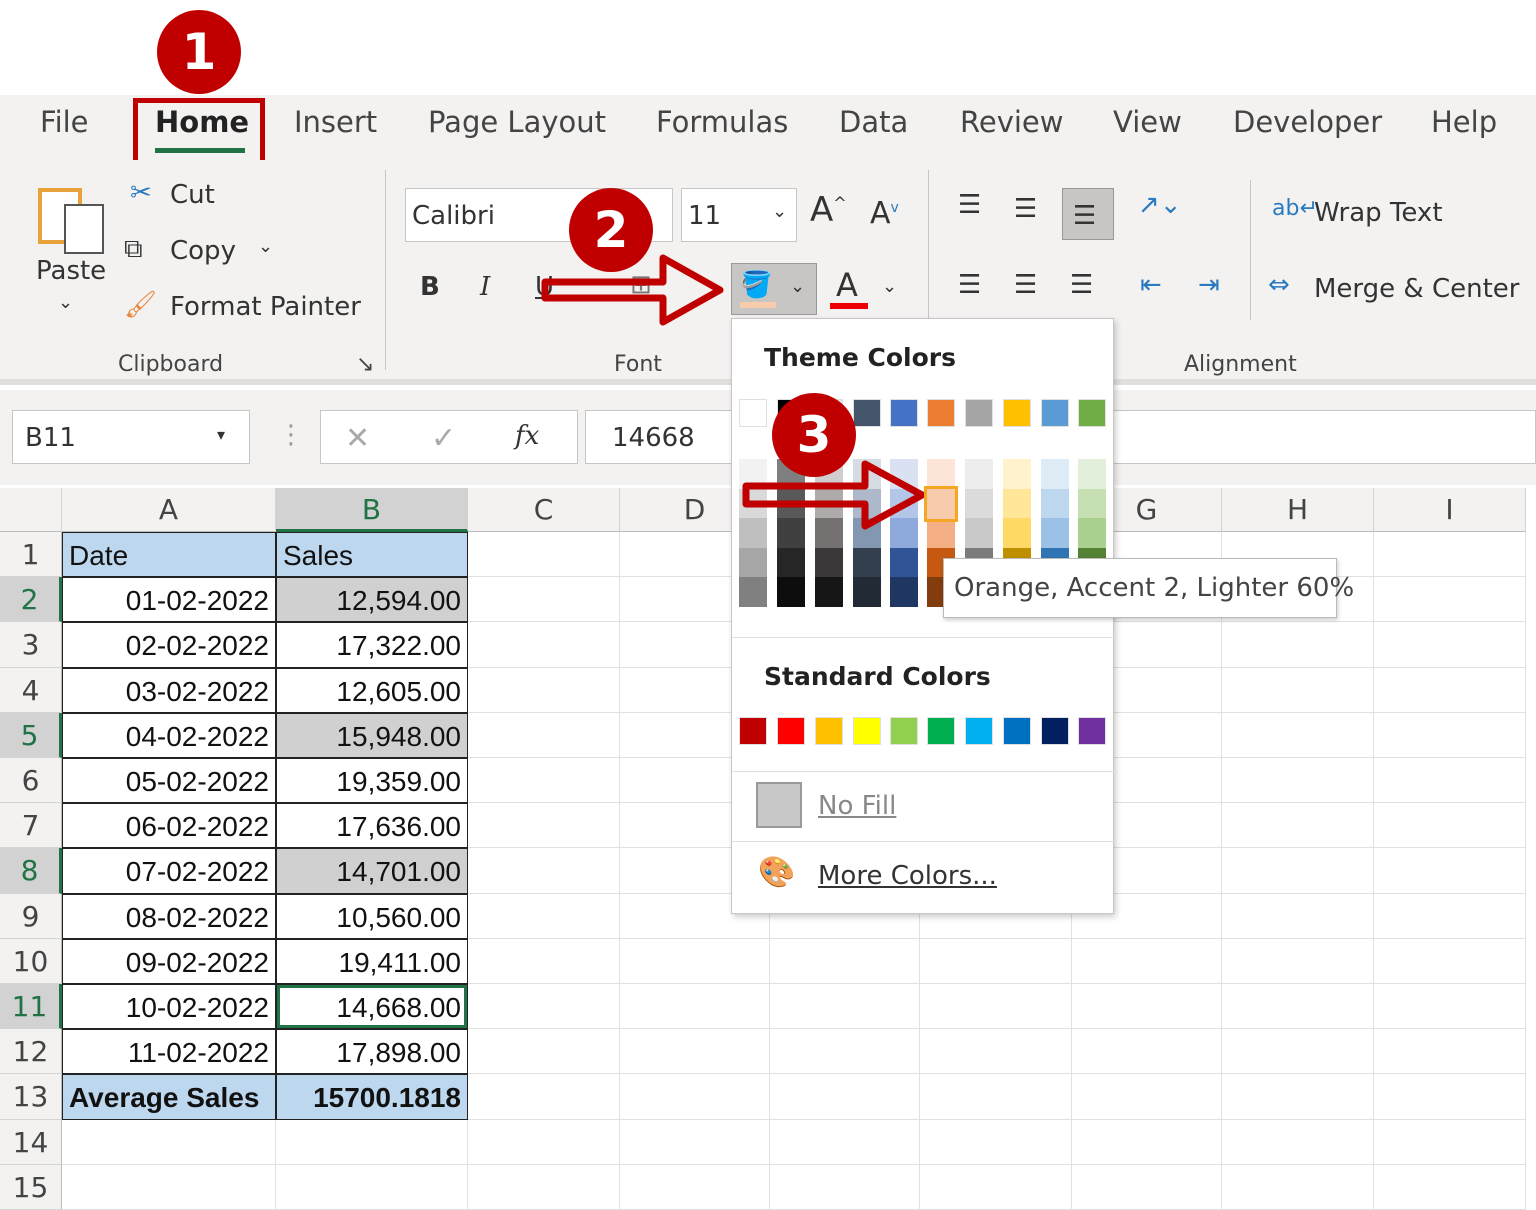  Describe the element at coordinates (733, 392) in the screenshot. I see `annotation-arrows` at that location.